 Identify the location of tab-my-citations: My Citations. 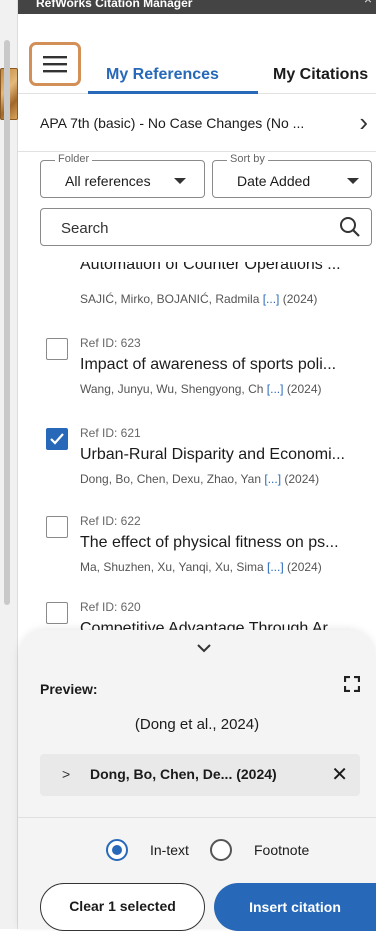
(320, 75).